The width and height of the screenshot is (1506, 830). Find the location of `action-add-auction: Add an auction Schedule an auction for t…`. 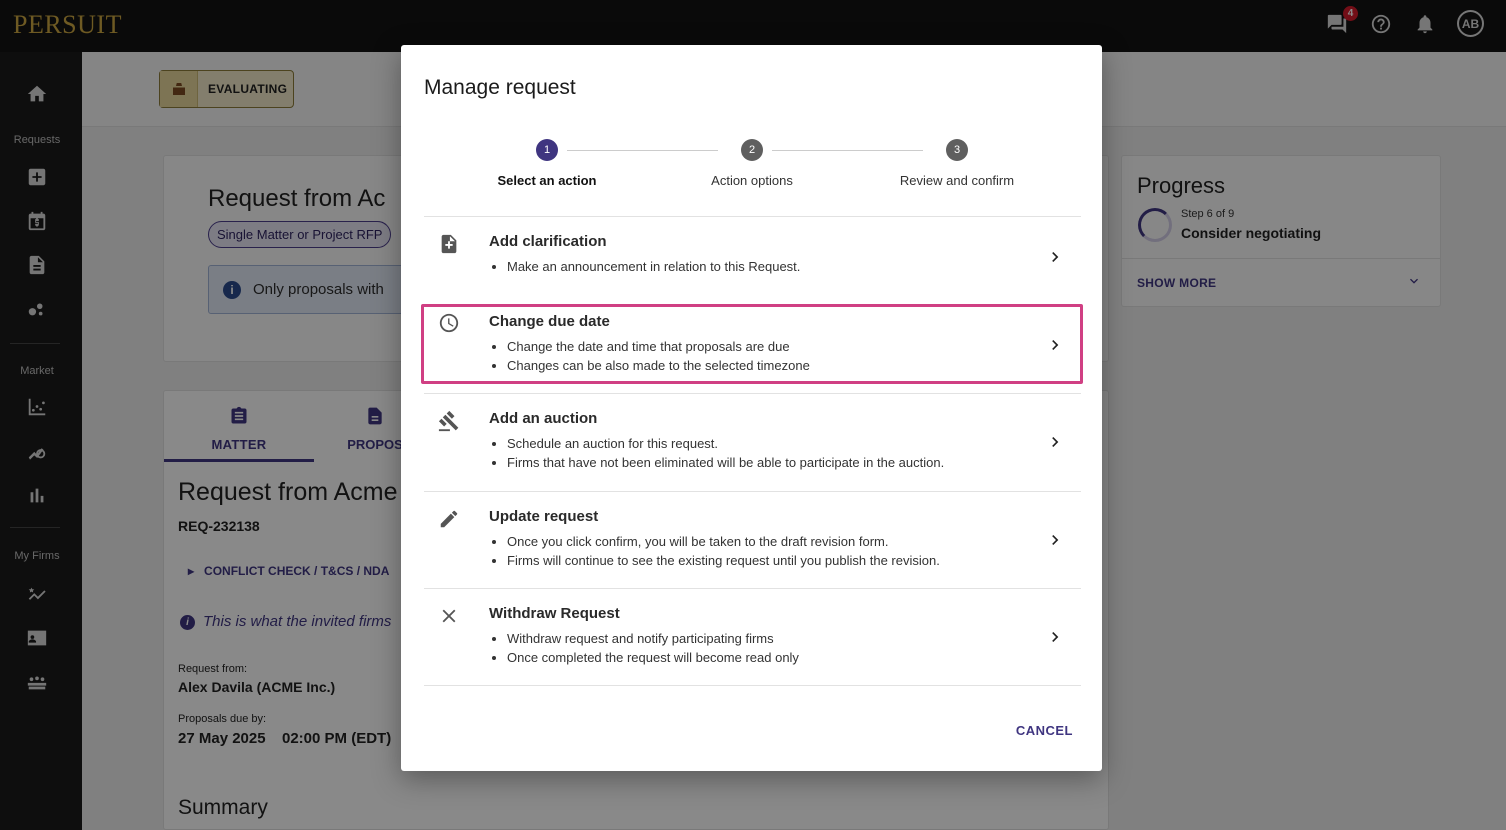

action-add-auction: Add an auction Schedule an auction for t… is located at coordinates (752, 442).